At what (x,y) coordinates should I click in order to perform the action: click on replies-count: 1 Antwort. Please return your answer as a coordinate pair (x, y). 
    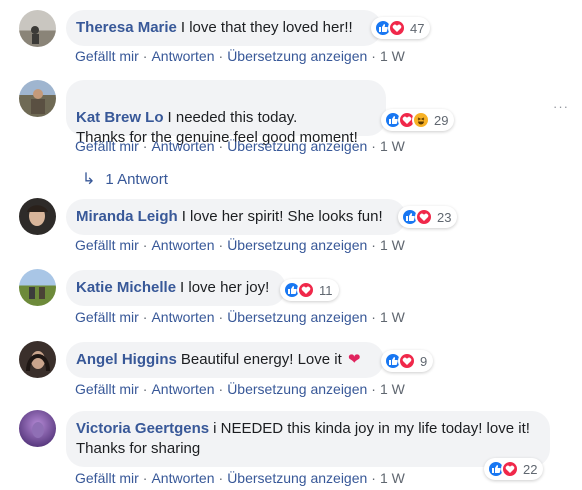
    Looking at the image, I should click on (136, 179).